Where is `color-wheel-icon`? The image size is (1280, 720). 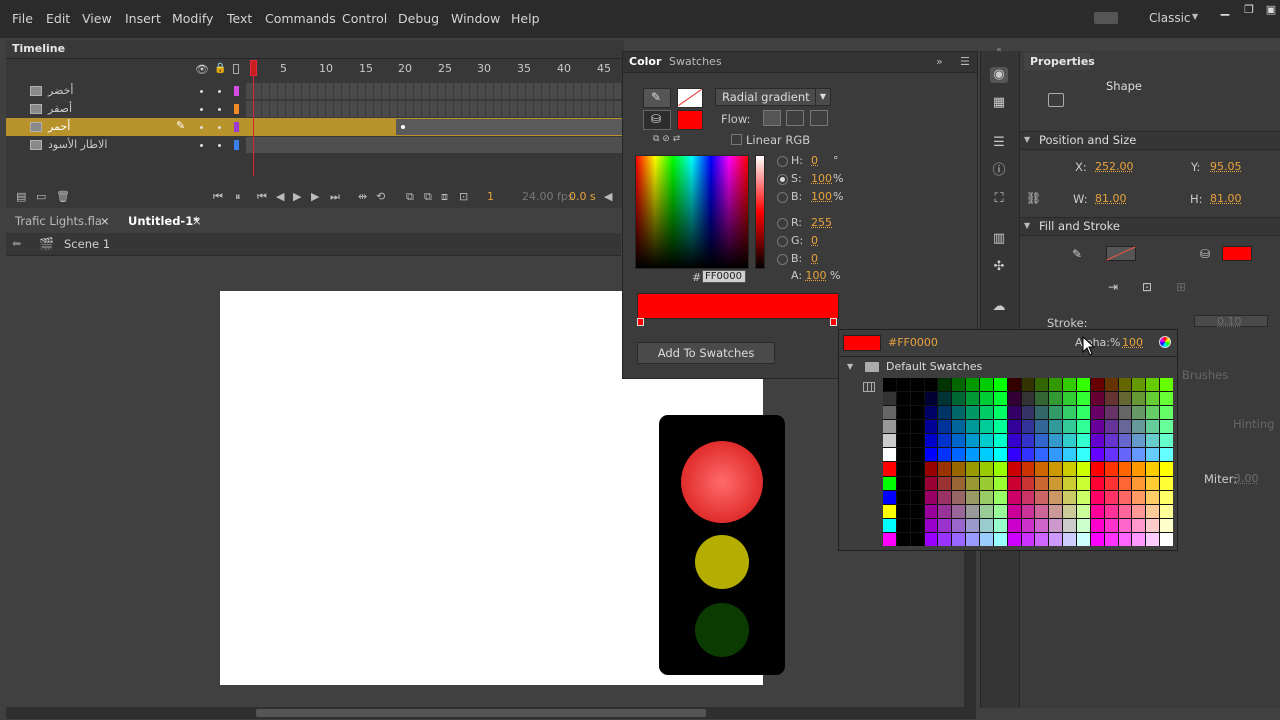 color-wheel-icon is located at coordinates (1165, 342).